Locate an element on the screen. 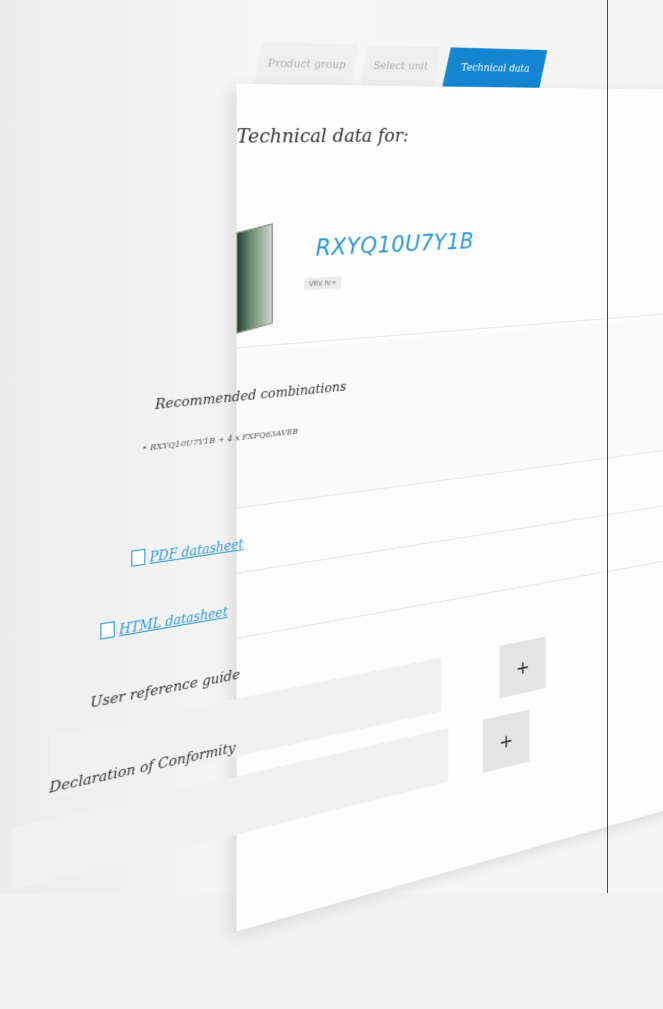 The width and height of the screenshot is (663, 1009). pdf-datasheet-label: PDF datasheet is located at coordinates (196, 551).